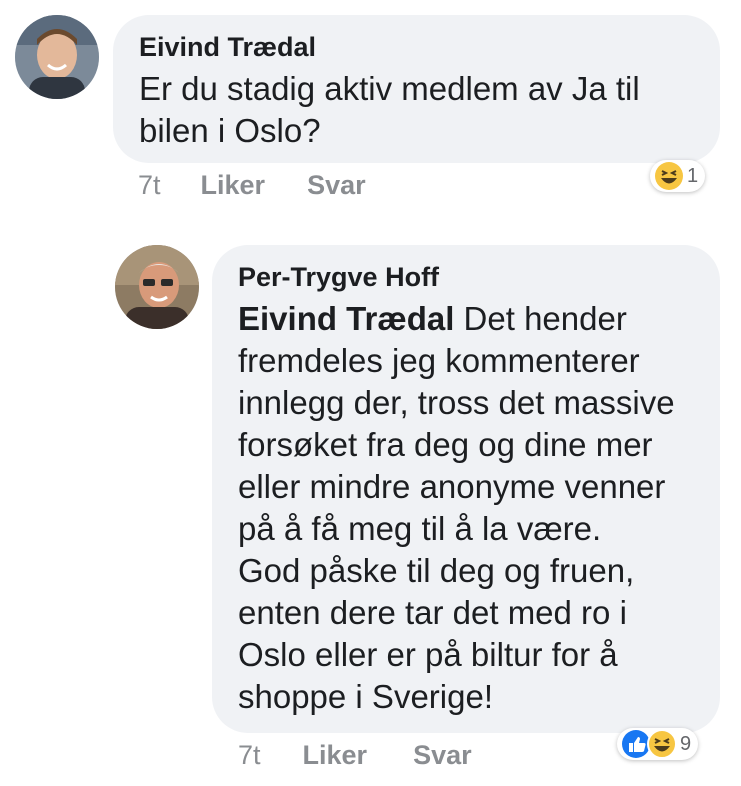 Image resolution: width=741 pixels, height=786 pixels. I want to click on reaction-summary: 9, so click(658, 744).